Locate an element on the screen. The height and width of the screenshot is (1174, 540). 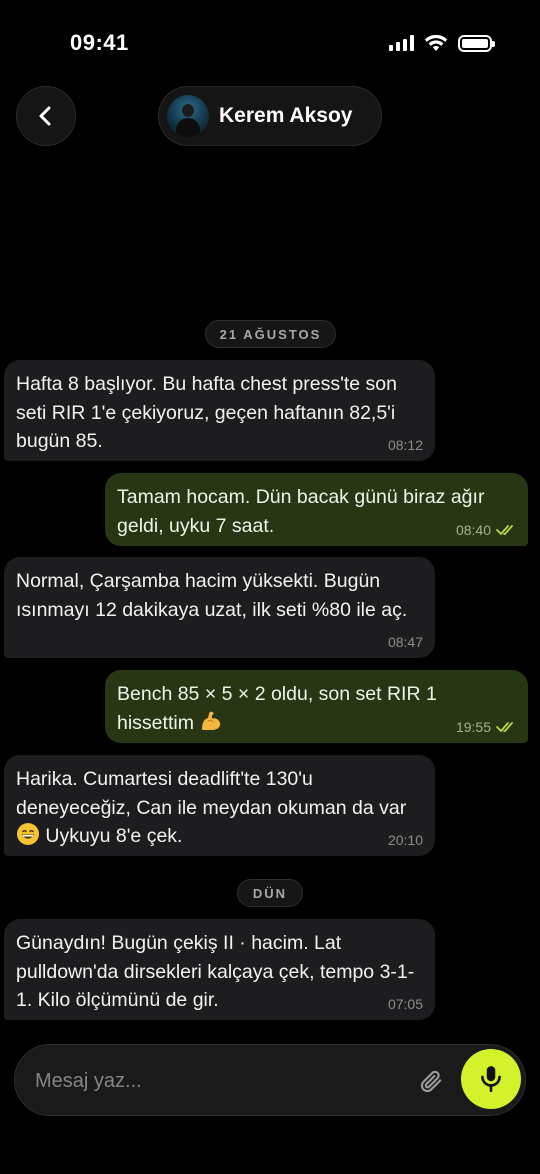
message-time: 08:47 is located at coordinates (405, 642).